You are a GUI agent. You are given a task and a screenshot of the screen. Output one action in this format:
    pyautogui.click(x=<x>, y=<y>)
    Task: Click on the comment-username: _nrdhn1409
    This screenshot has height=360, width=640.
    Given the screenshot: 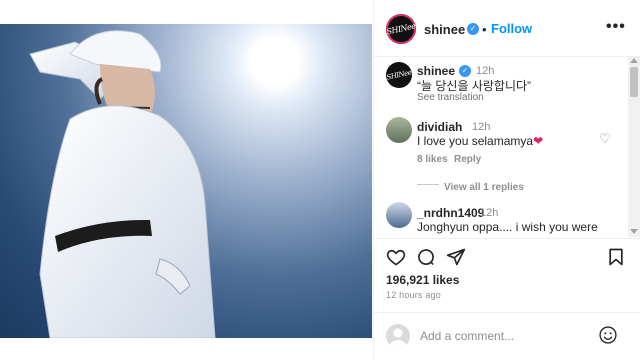 What is the action you would take?
    pyautogui.click(x=450, y=213)
    